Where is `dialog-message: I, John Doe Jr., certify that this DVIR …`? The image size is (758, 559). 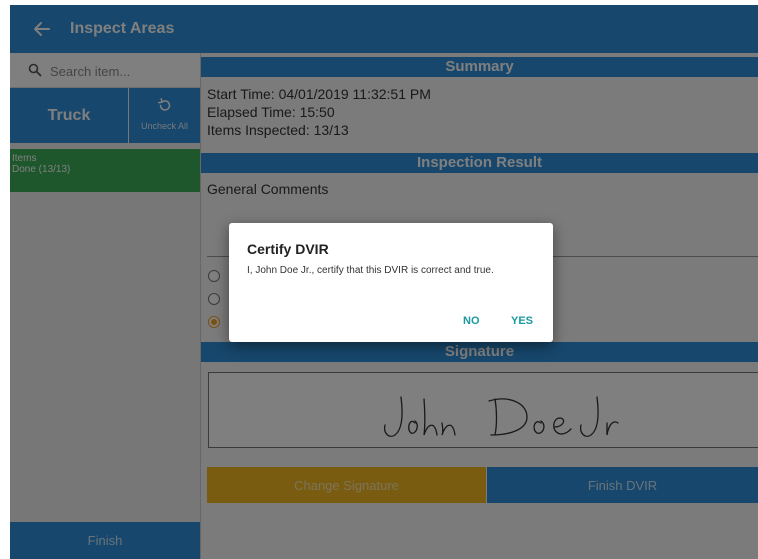
dialog-message: I, John Doe Jr., certify that this DVIR … is located at coordinates (370, 270).